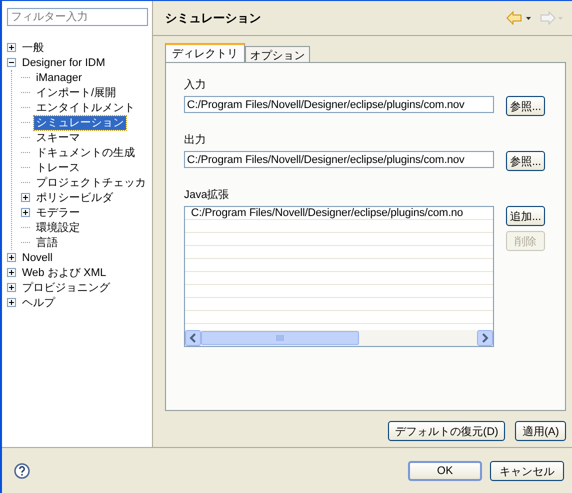  Describe the element at coordinates (195, 85) in the screenshot. I see `field-label: 入力` at that location.